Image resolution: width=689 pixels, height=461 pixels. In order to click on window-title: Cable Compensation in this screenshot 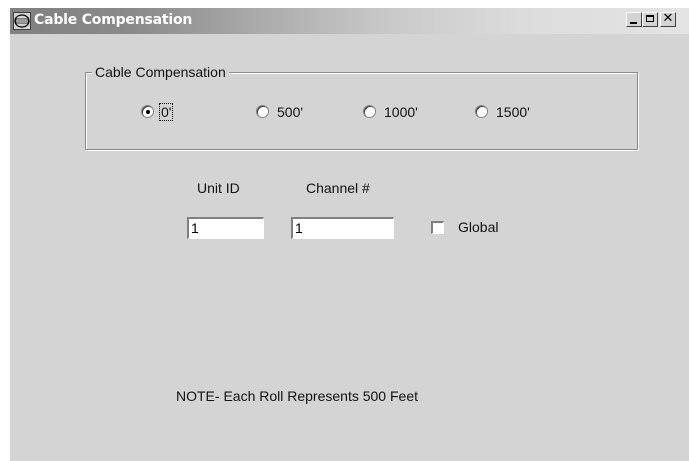, I will do `click(113, 20)`.